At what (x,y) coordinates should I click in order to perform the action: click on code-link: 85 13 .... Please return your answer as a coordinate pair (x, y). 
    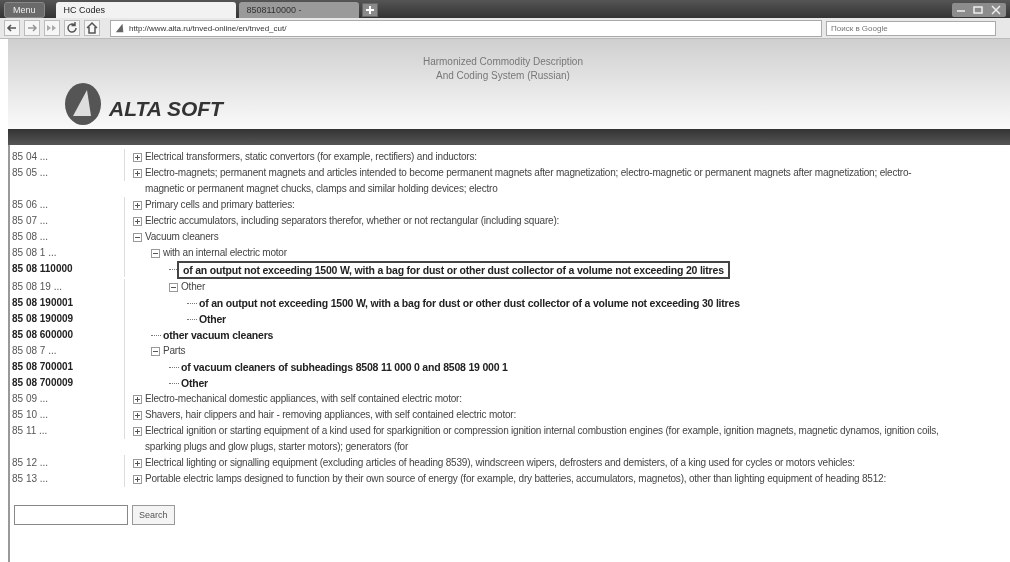
    Looking at the image, I should click on (67, 479).